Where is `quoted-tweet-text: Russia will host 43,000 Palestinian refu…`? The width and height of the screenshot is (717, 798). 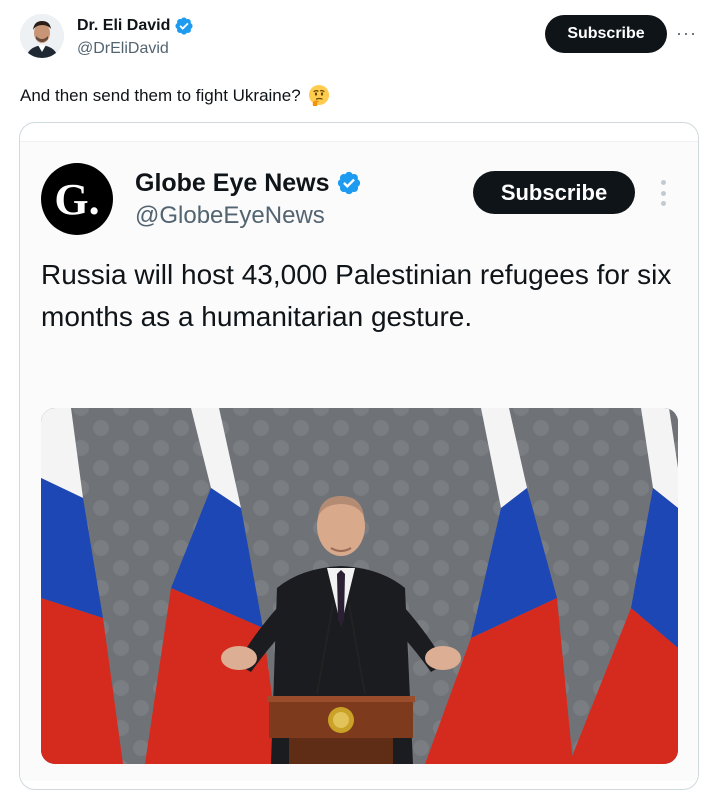
quoted-tweet-text: Russia will host 43,000 Palestinian refu… is located at coordinates (356, 295).